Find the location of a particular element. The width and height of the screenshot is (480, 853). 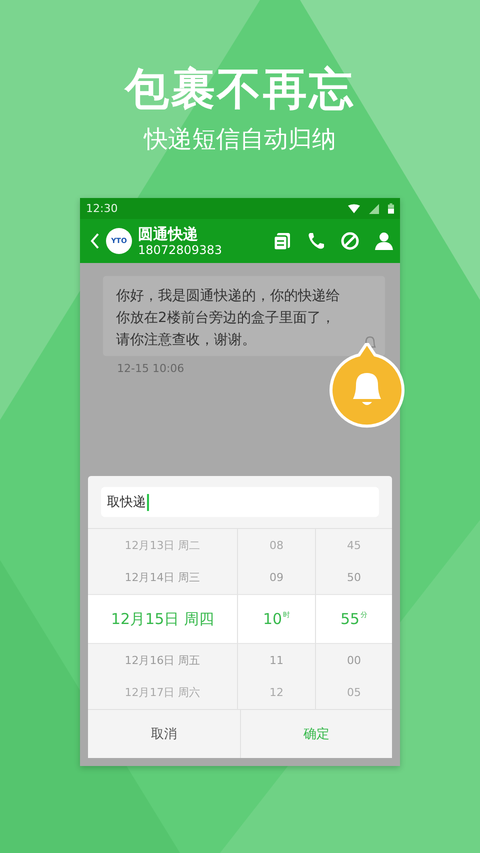

text-cursor is located at coordinates (147, 502).